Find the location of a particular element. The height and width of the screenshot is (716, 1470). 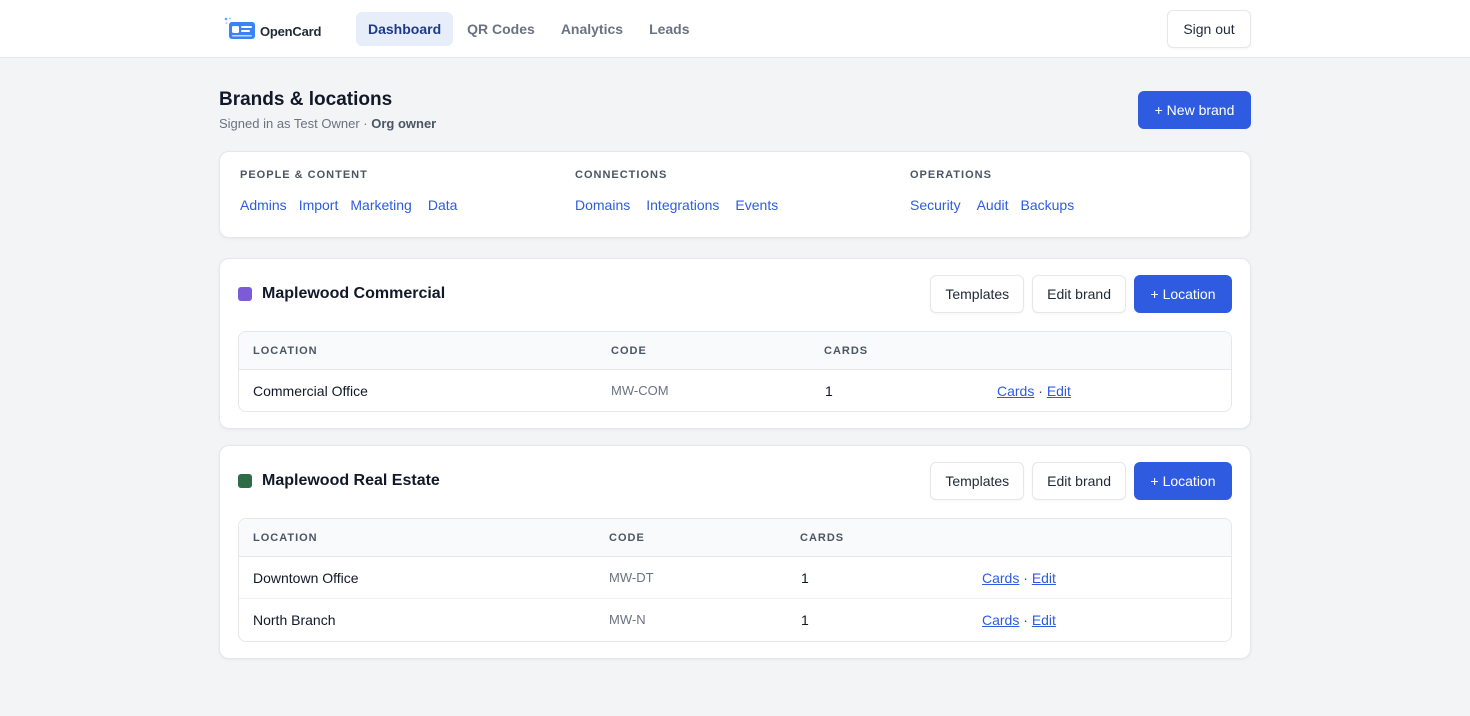

link-import: Import is located at coordinates (319, 205).